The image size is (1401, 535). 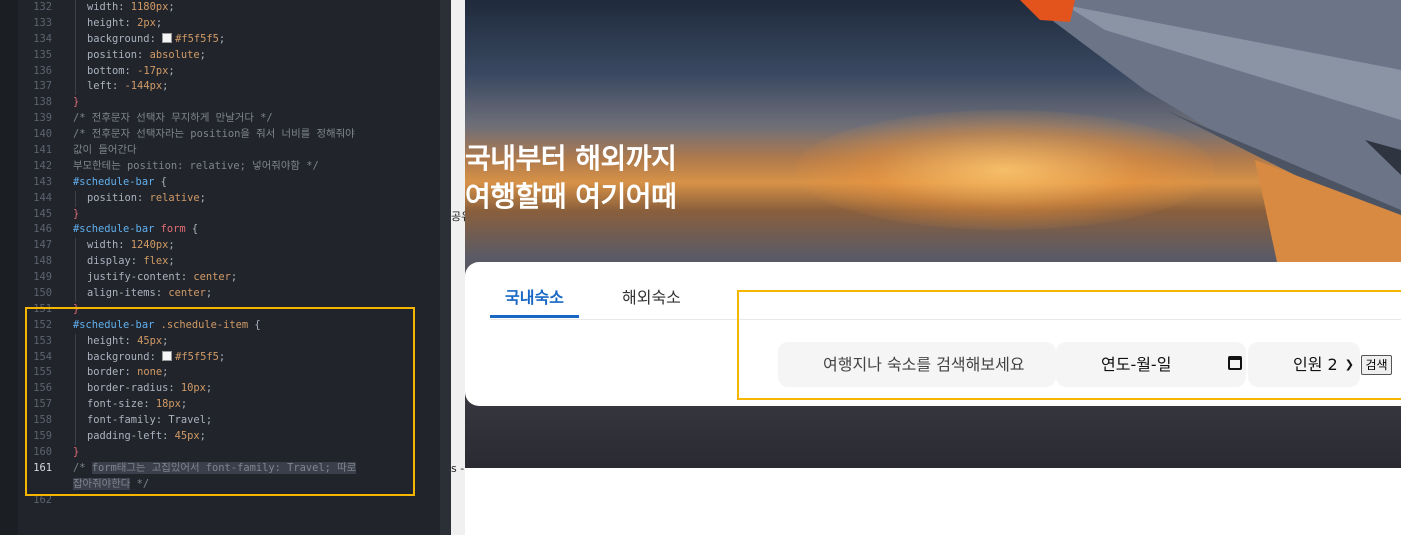 What do you see at coordinates (229, 103) in the screenshot?
I see `code-line: 138}` at bounding box center [229, 103].